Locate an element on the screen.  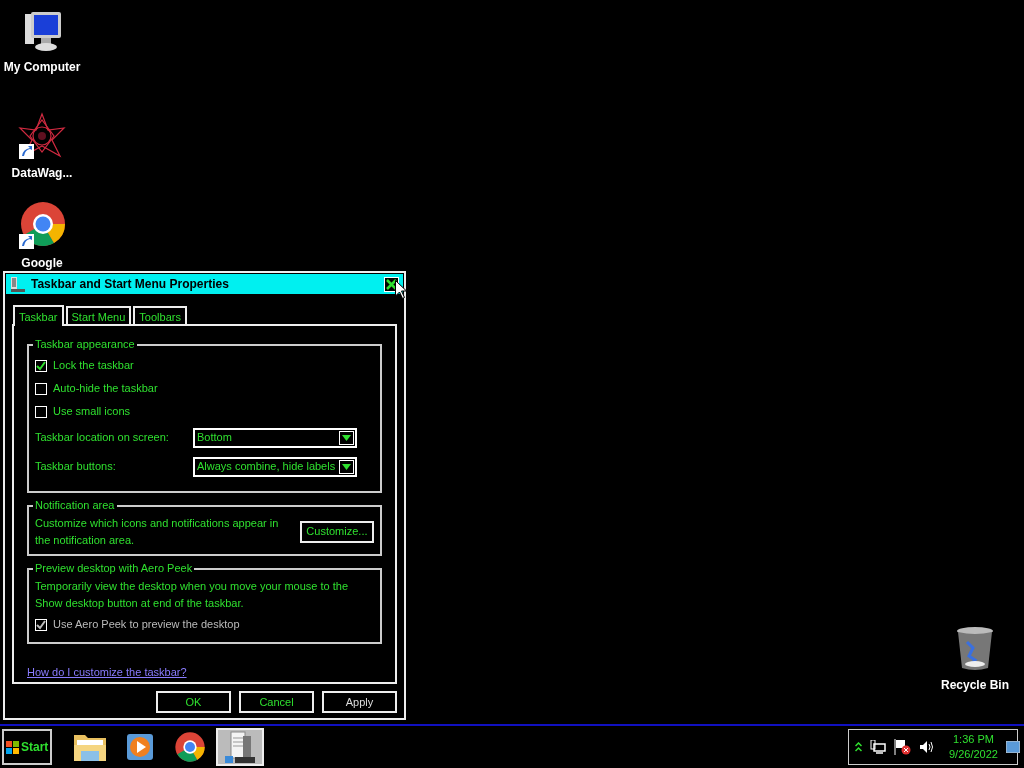
window-title: Taskbar and Start Menu Properties is located at coordinates (130, 284).